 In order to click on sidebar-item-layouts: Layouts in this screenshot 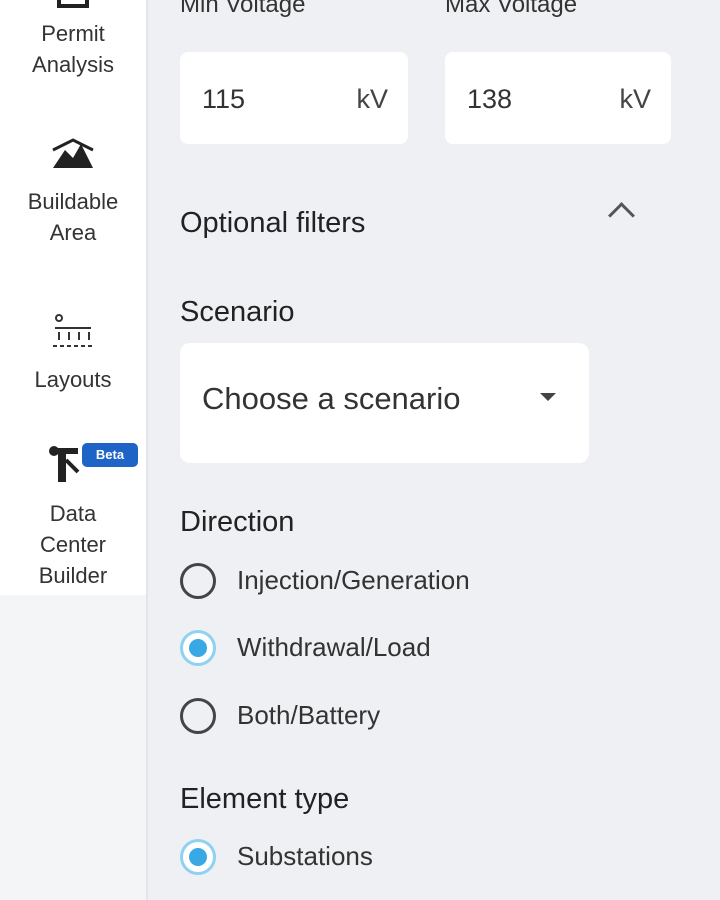, I will do `click(73, 352)`.